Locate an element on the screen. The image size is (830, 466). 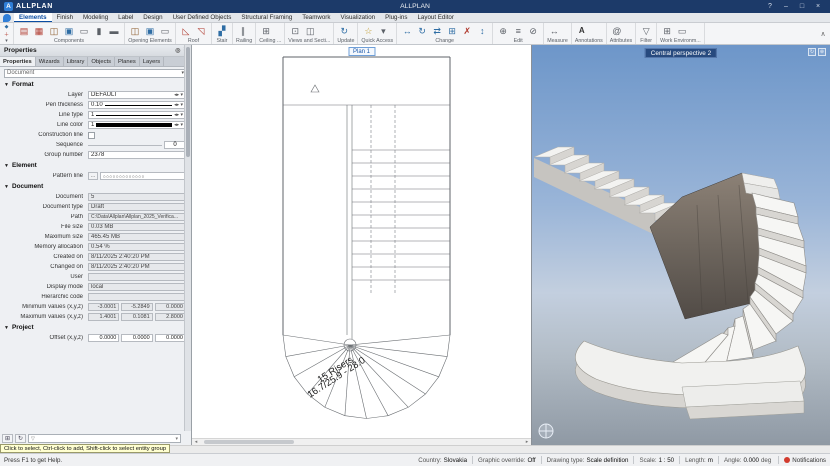
offset-x-field: 0.0000 is located at coordinates (104, 338).